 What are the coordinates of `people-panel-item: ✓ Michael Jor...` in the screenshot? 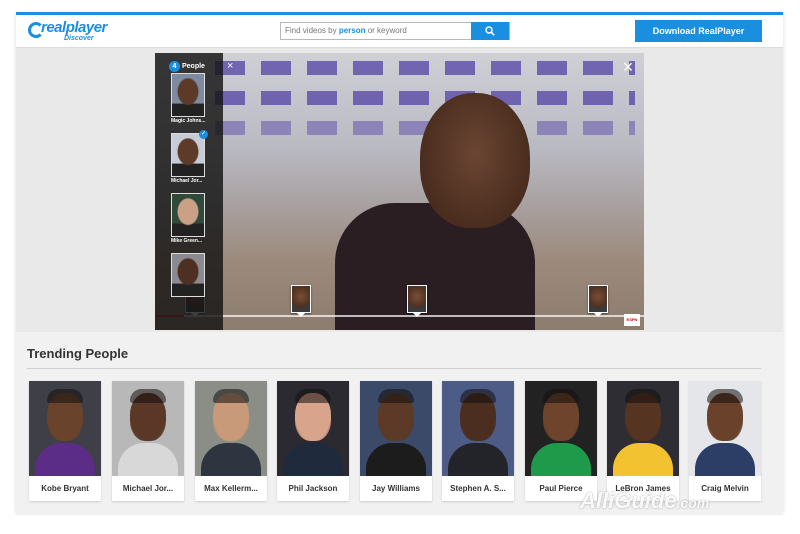 It's located at (189, 157).